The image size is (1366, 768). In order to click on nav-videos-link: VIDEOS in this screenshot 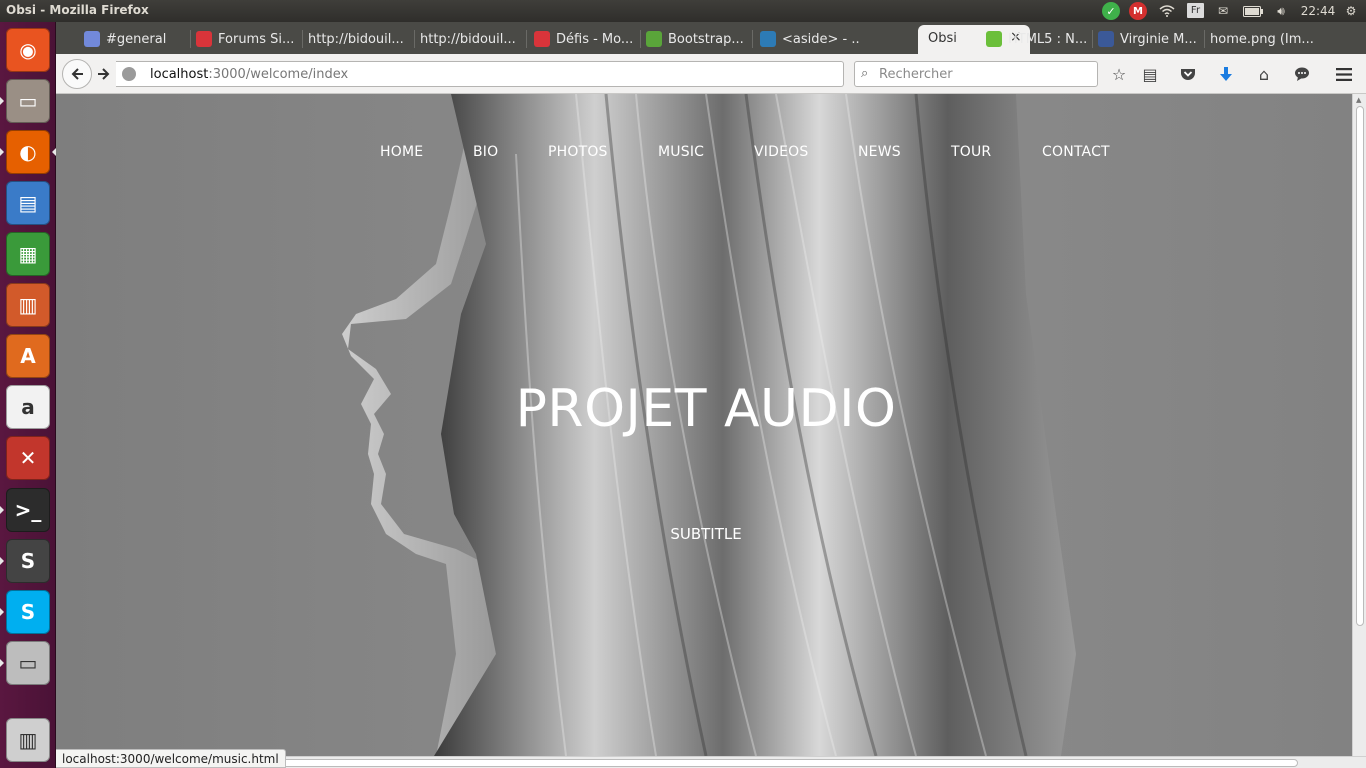, I will do `click(781, 152)`.